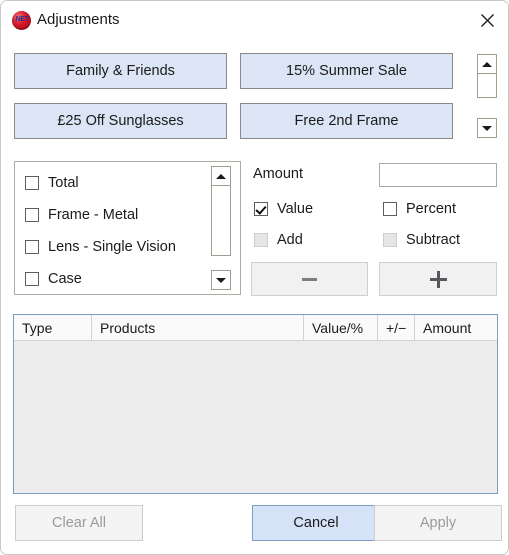  I want to click on option-subtract: Subtract, so click(421, 240).